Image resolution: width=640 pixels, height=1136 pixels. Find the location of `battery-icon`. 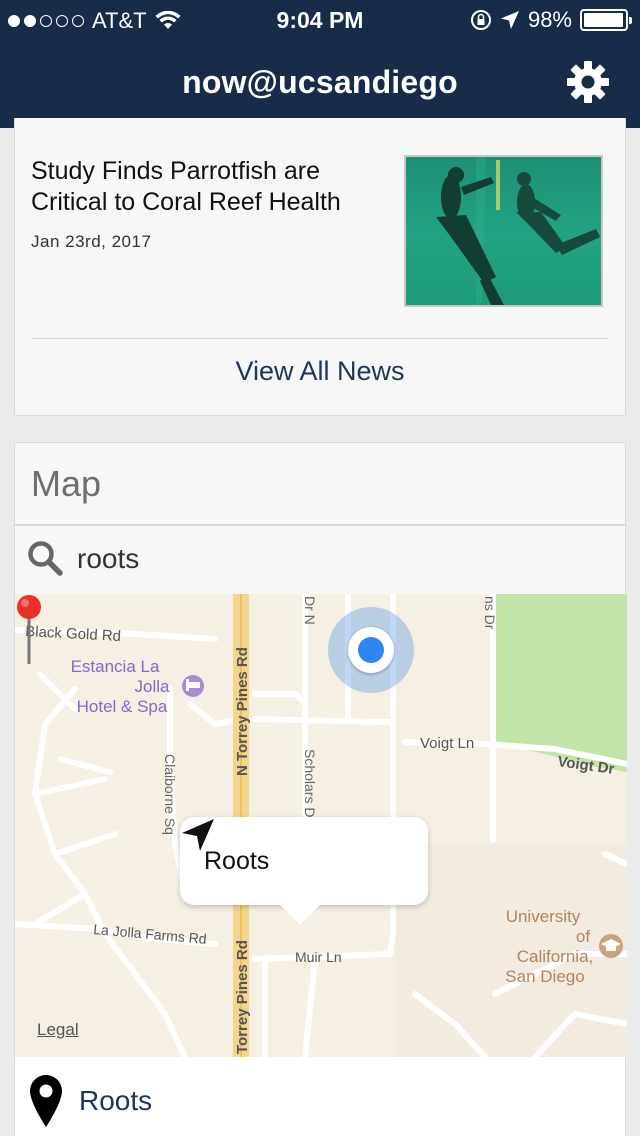

battery-icon is located at coordinates (606, 20).